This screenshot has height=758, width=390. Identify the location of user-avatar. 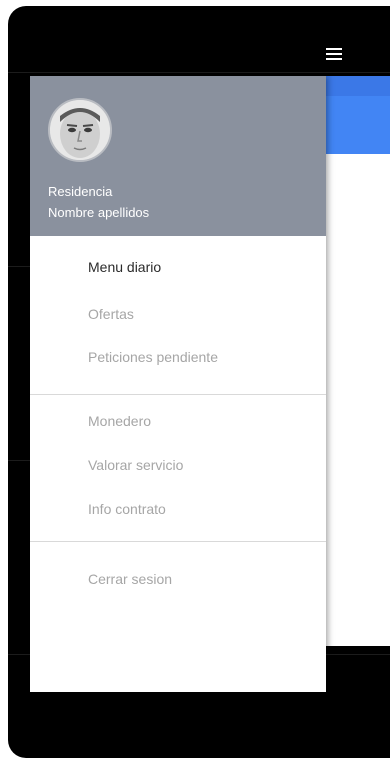
(80, 130).